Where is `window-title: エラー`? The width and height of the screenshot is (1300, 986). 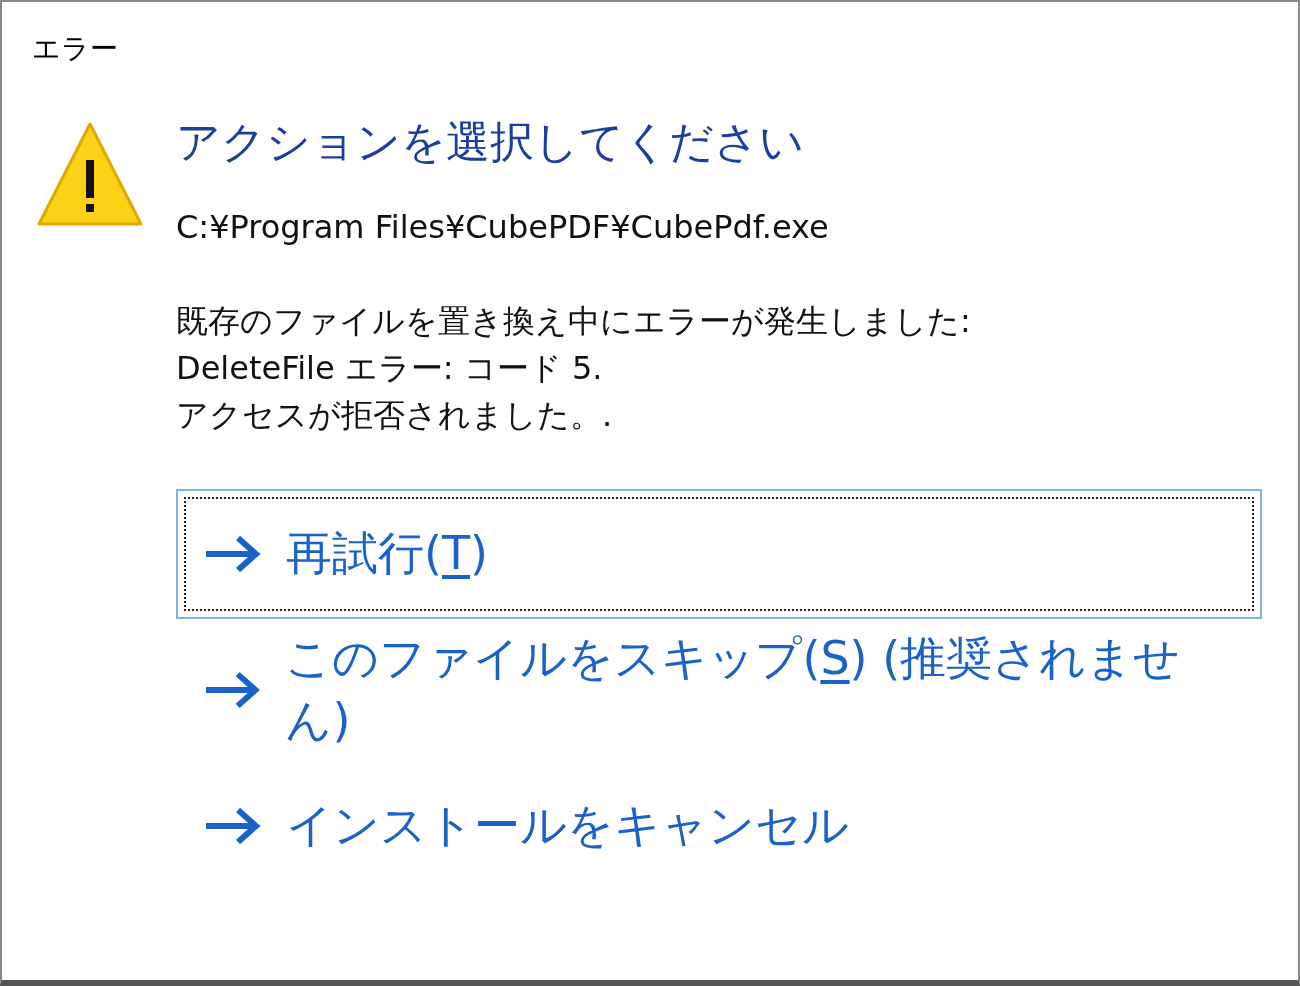
window-title: エラー is located at coordinates (75, 49).